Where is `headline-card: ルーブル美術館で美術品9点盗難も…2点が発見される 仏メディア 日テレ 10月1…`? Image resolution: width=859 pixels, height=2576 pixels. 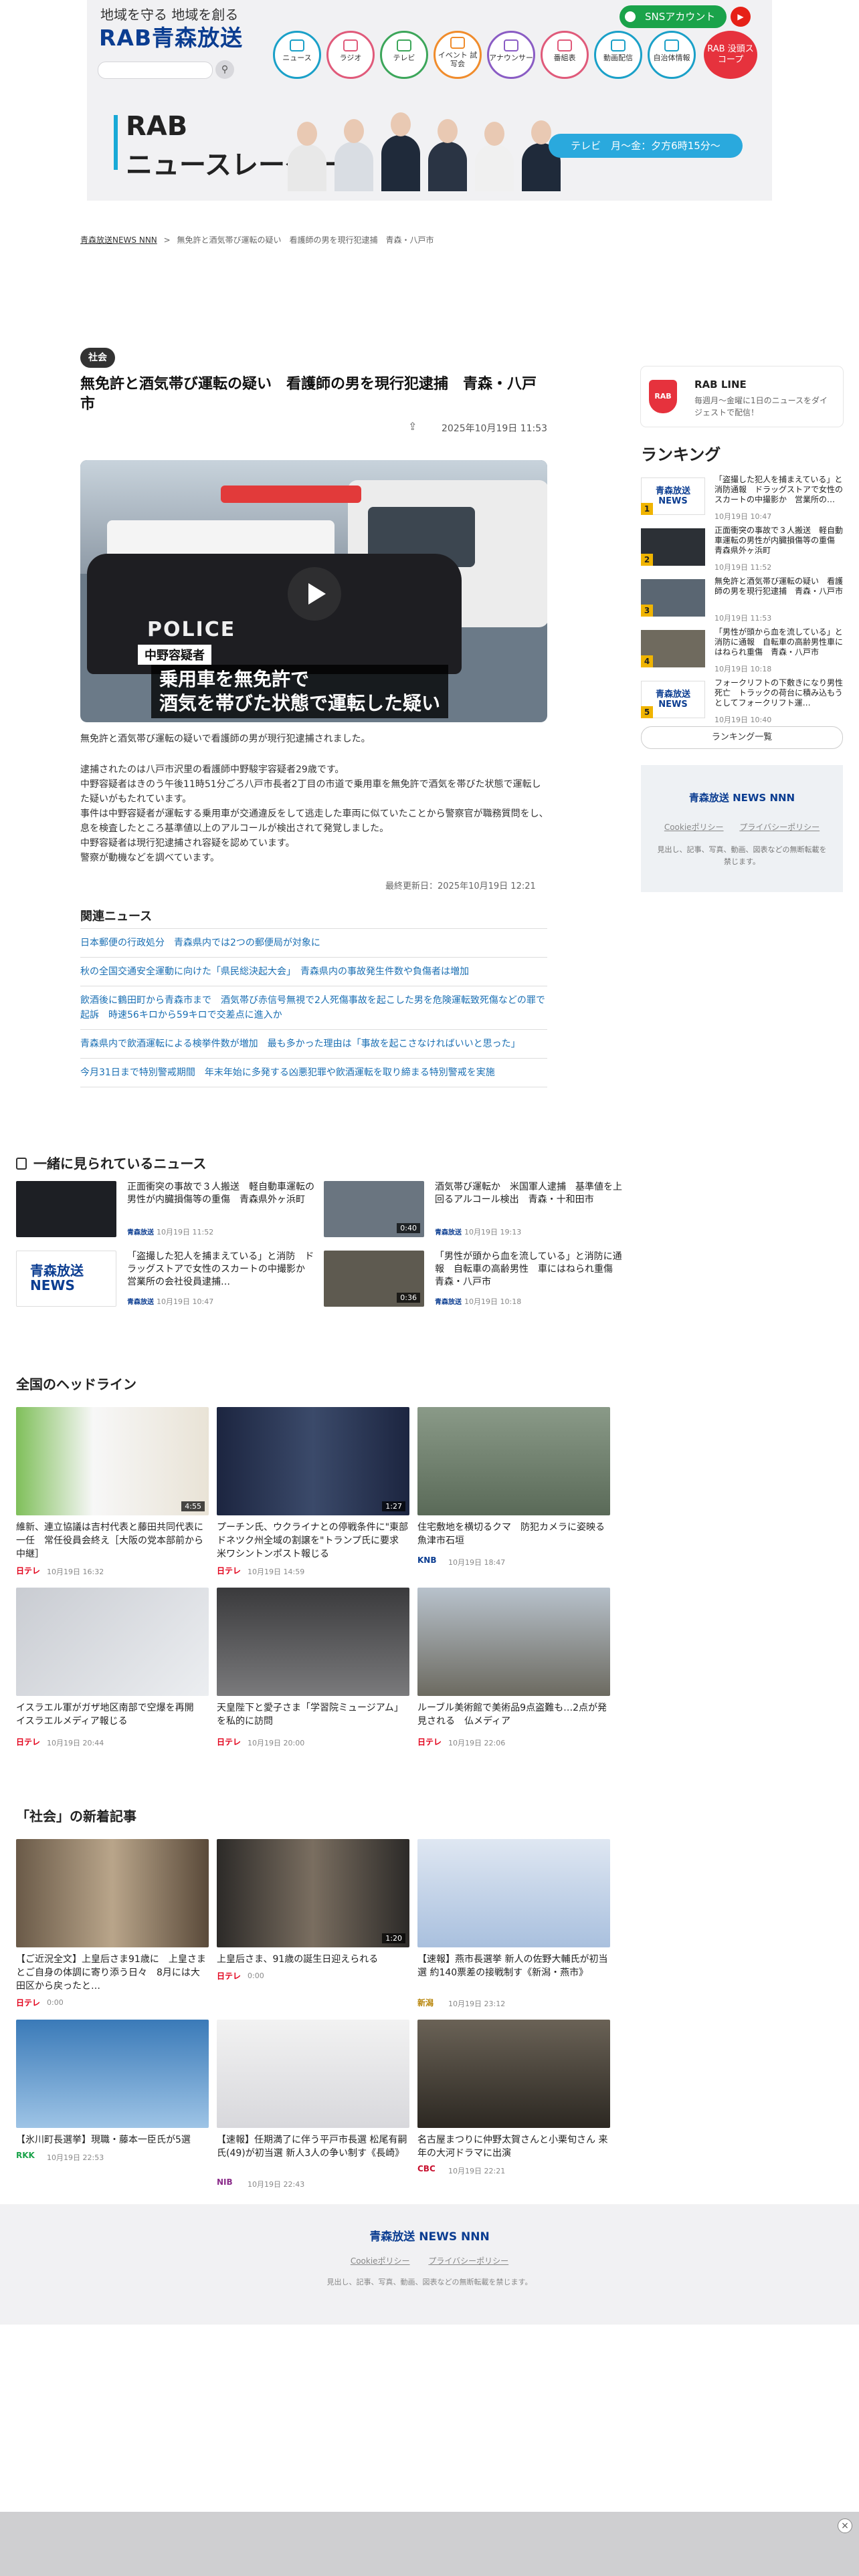
headline-card: ルーブル美術館で美術品9点盗難も…2点が発見される 仏メディア 日テレ 10月1… is located at coordinates (513, 1668).